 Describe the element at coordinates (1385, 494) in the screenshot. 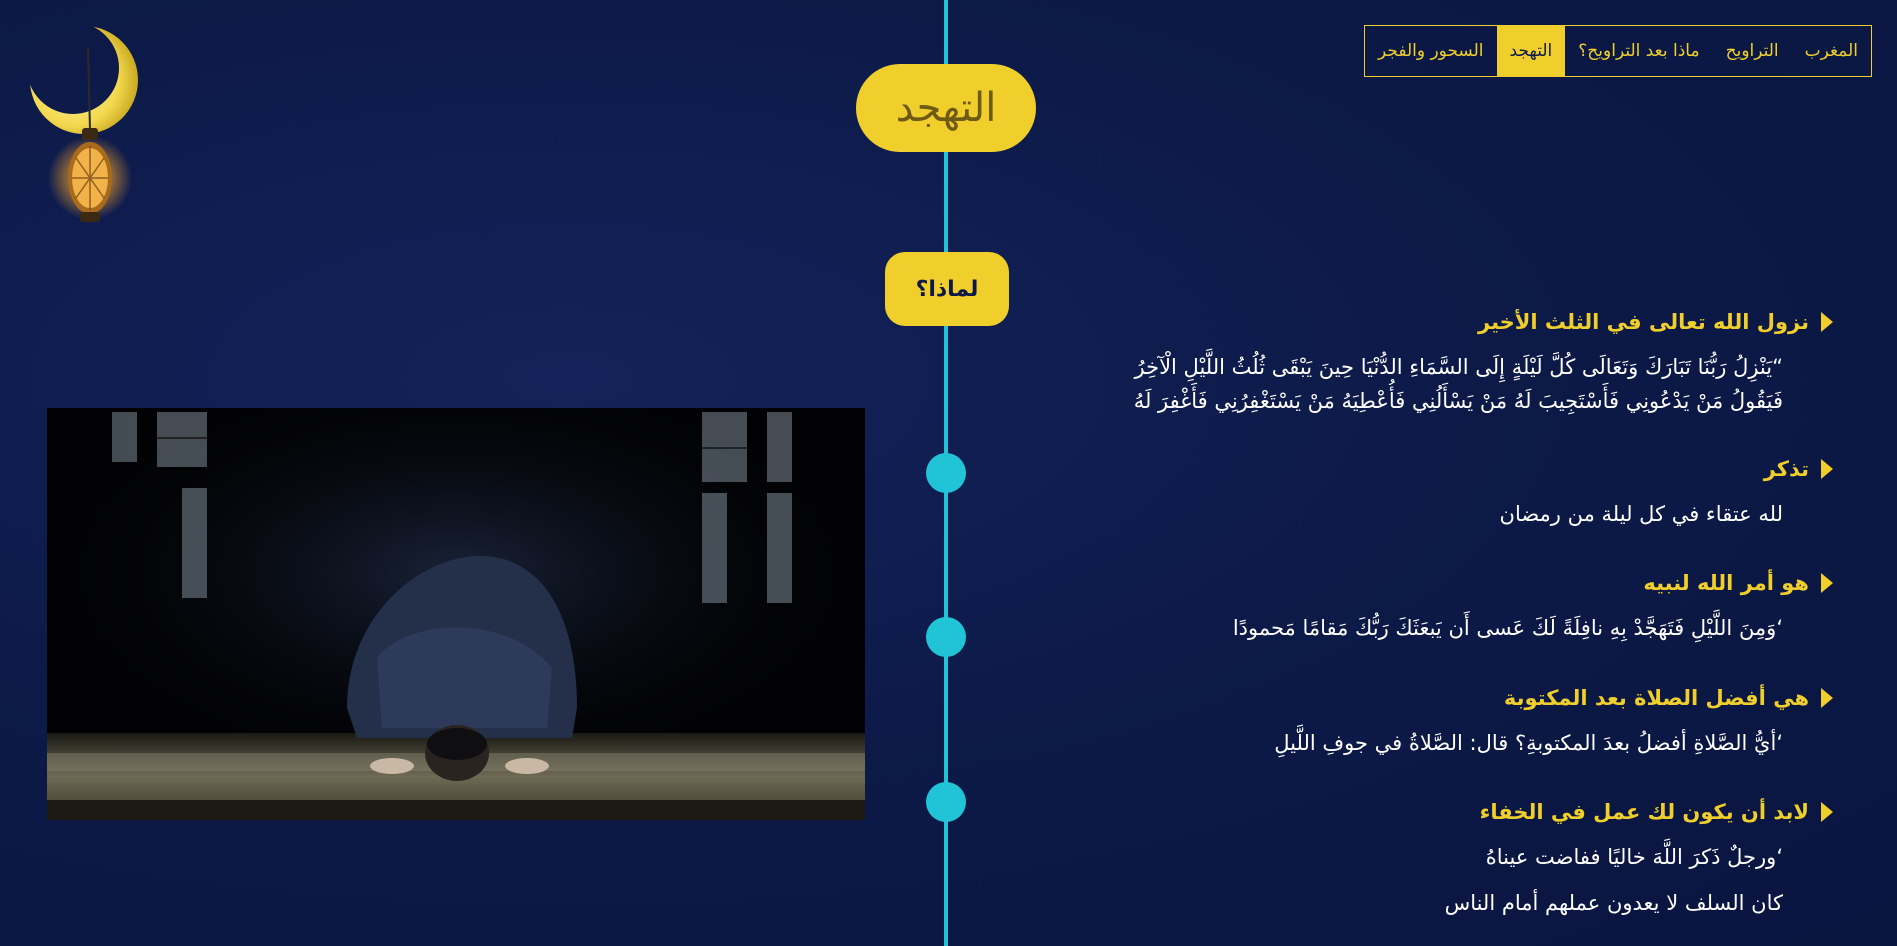

I see `section-remember: تذكر لله عتقاء في كل ليلة من رمضان` at that location.